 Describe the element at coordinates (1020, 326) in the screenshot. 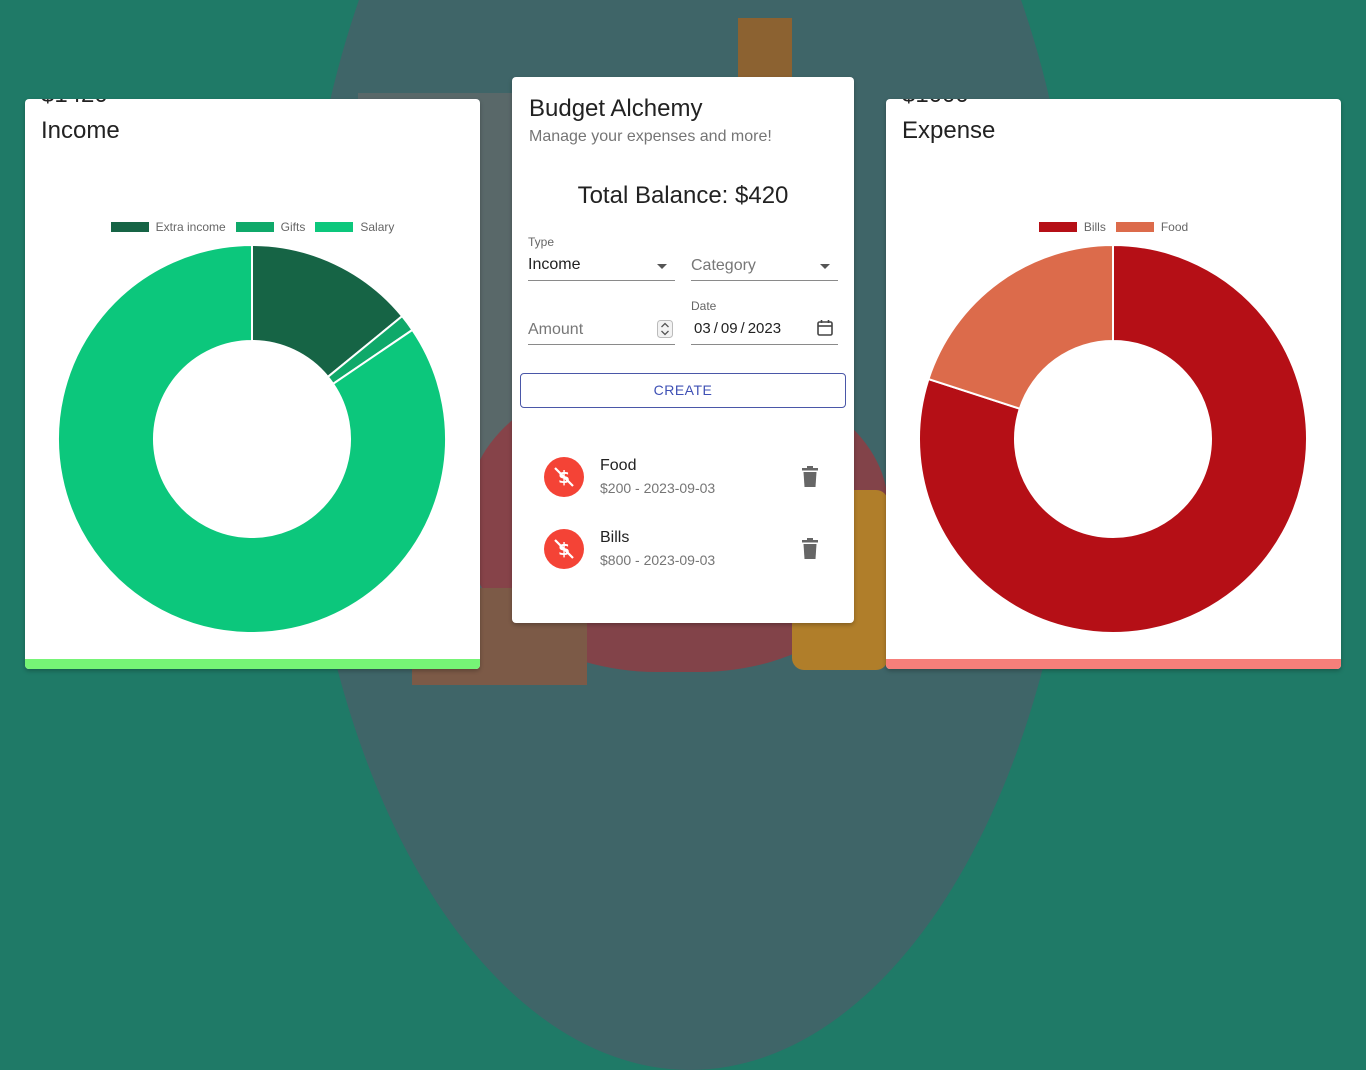

I see `expense-slice-food` at that location.